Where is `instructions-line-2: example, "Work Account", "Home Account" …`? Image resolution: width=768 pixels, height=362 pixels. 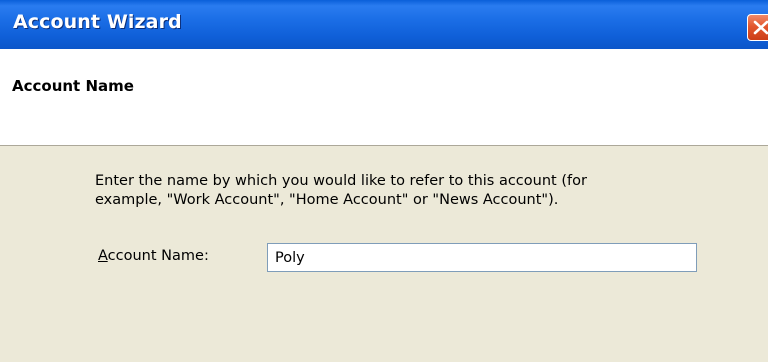 instructions-line-2: example, "Work Account", "Home Account" … is located at coordinates (327, 200).